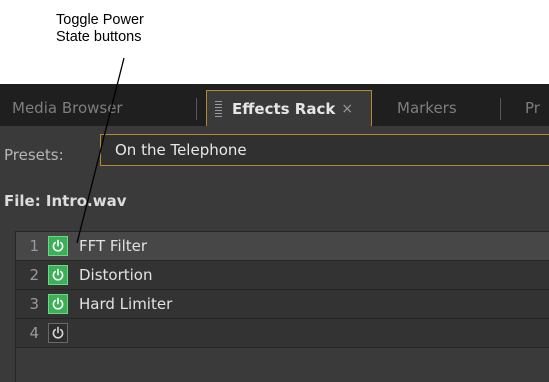 This screenshot has width=549, height=382. Describe the element at coordinates (126, 304) in the screenshot. I see `effect-name: Hard Limiter` at that location.